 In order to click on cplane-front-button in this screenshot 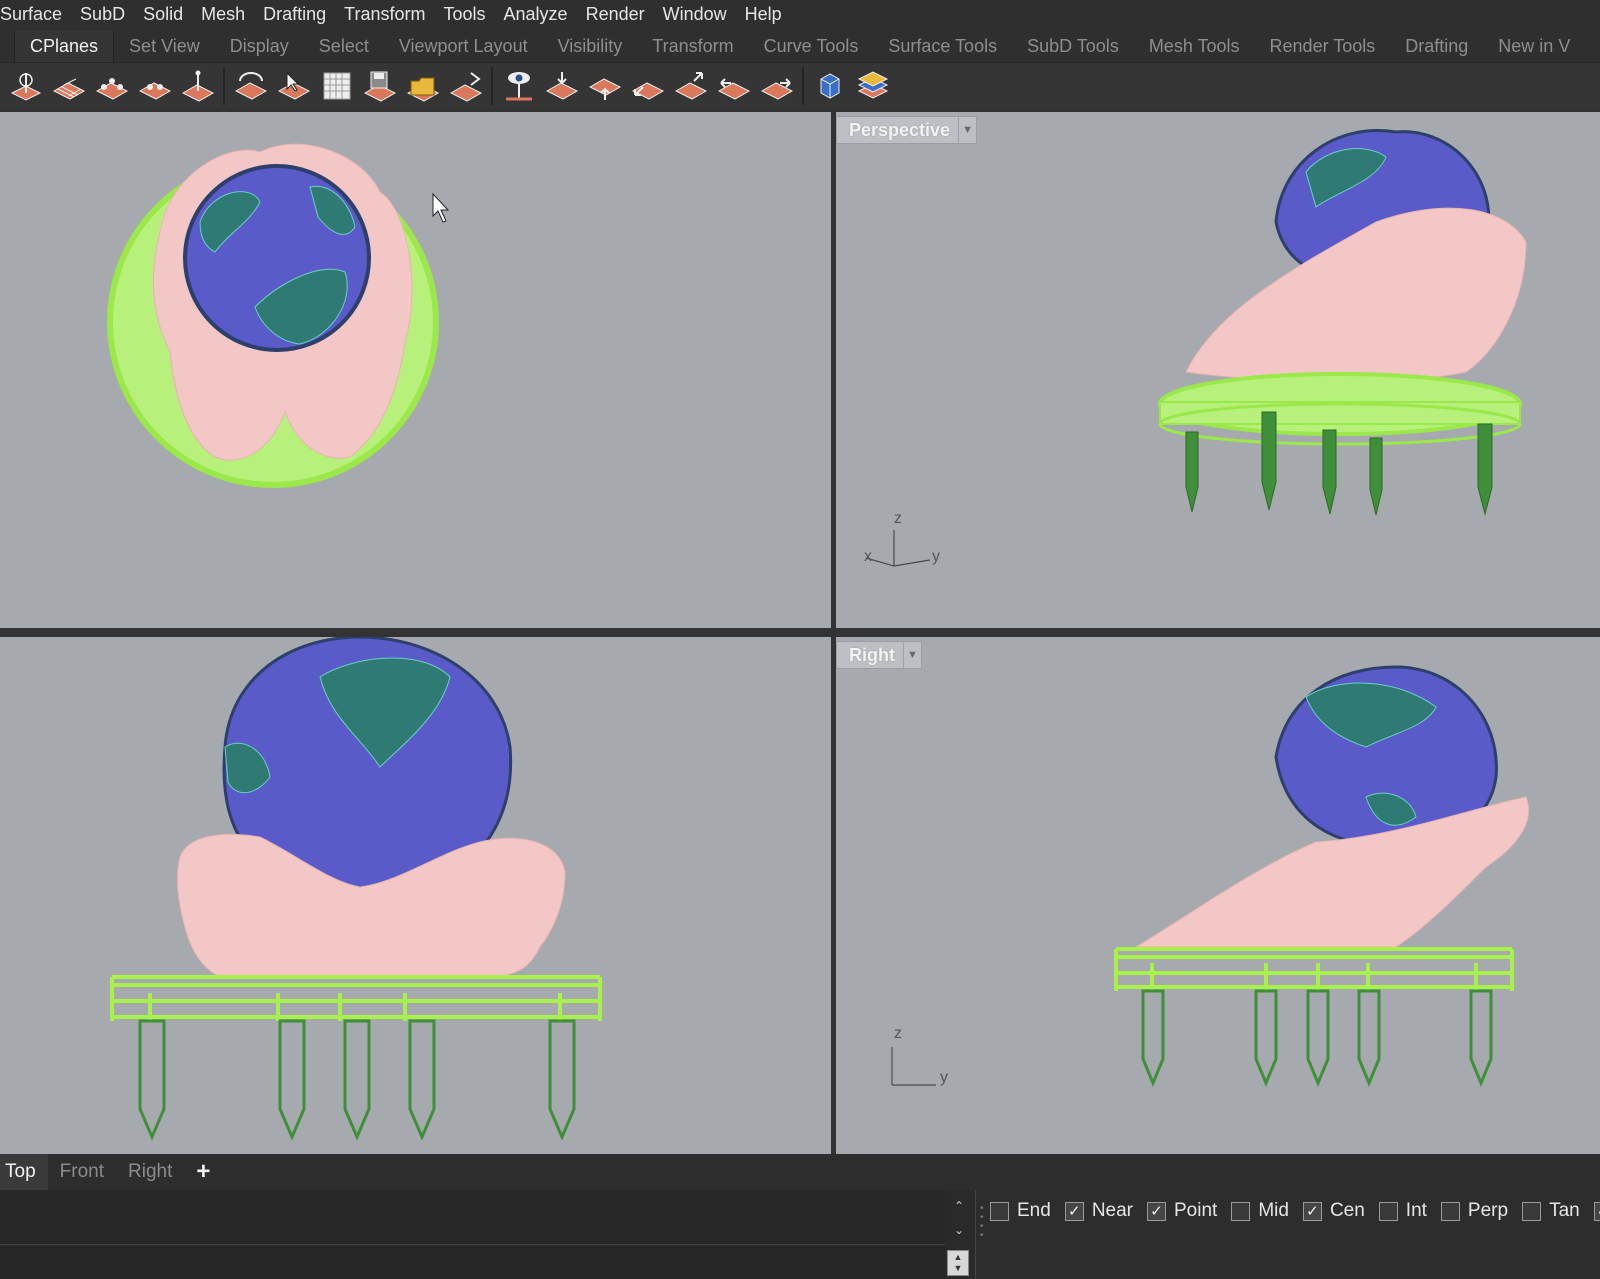, I will do `click(734, 86)`.